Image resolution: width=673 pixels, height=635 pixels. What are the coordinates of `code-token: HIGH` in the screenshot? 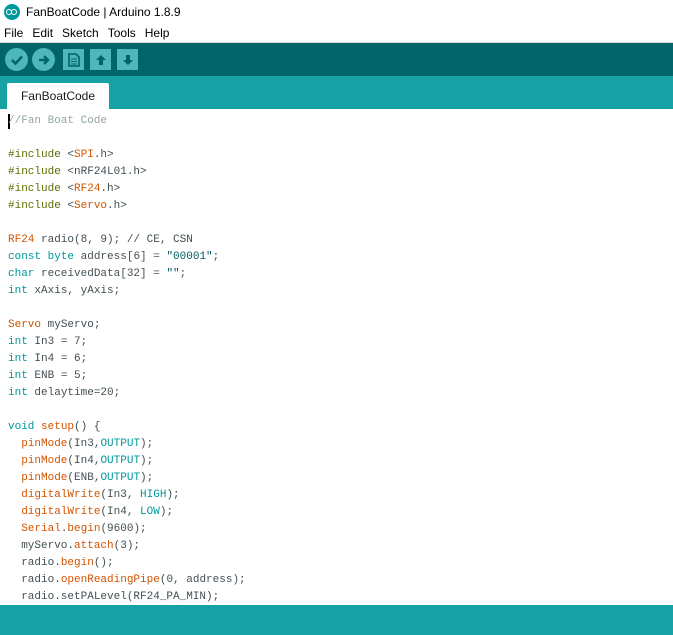 It's located at (153, 495).